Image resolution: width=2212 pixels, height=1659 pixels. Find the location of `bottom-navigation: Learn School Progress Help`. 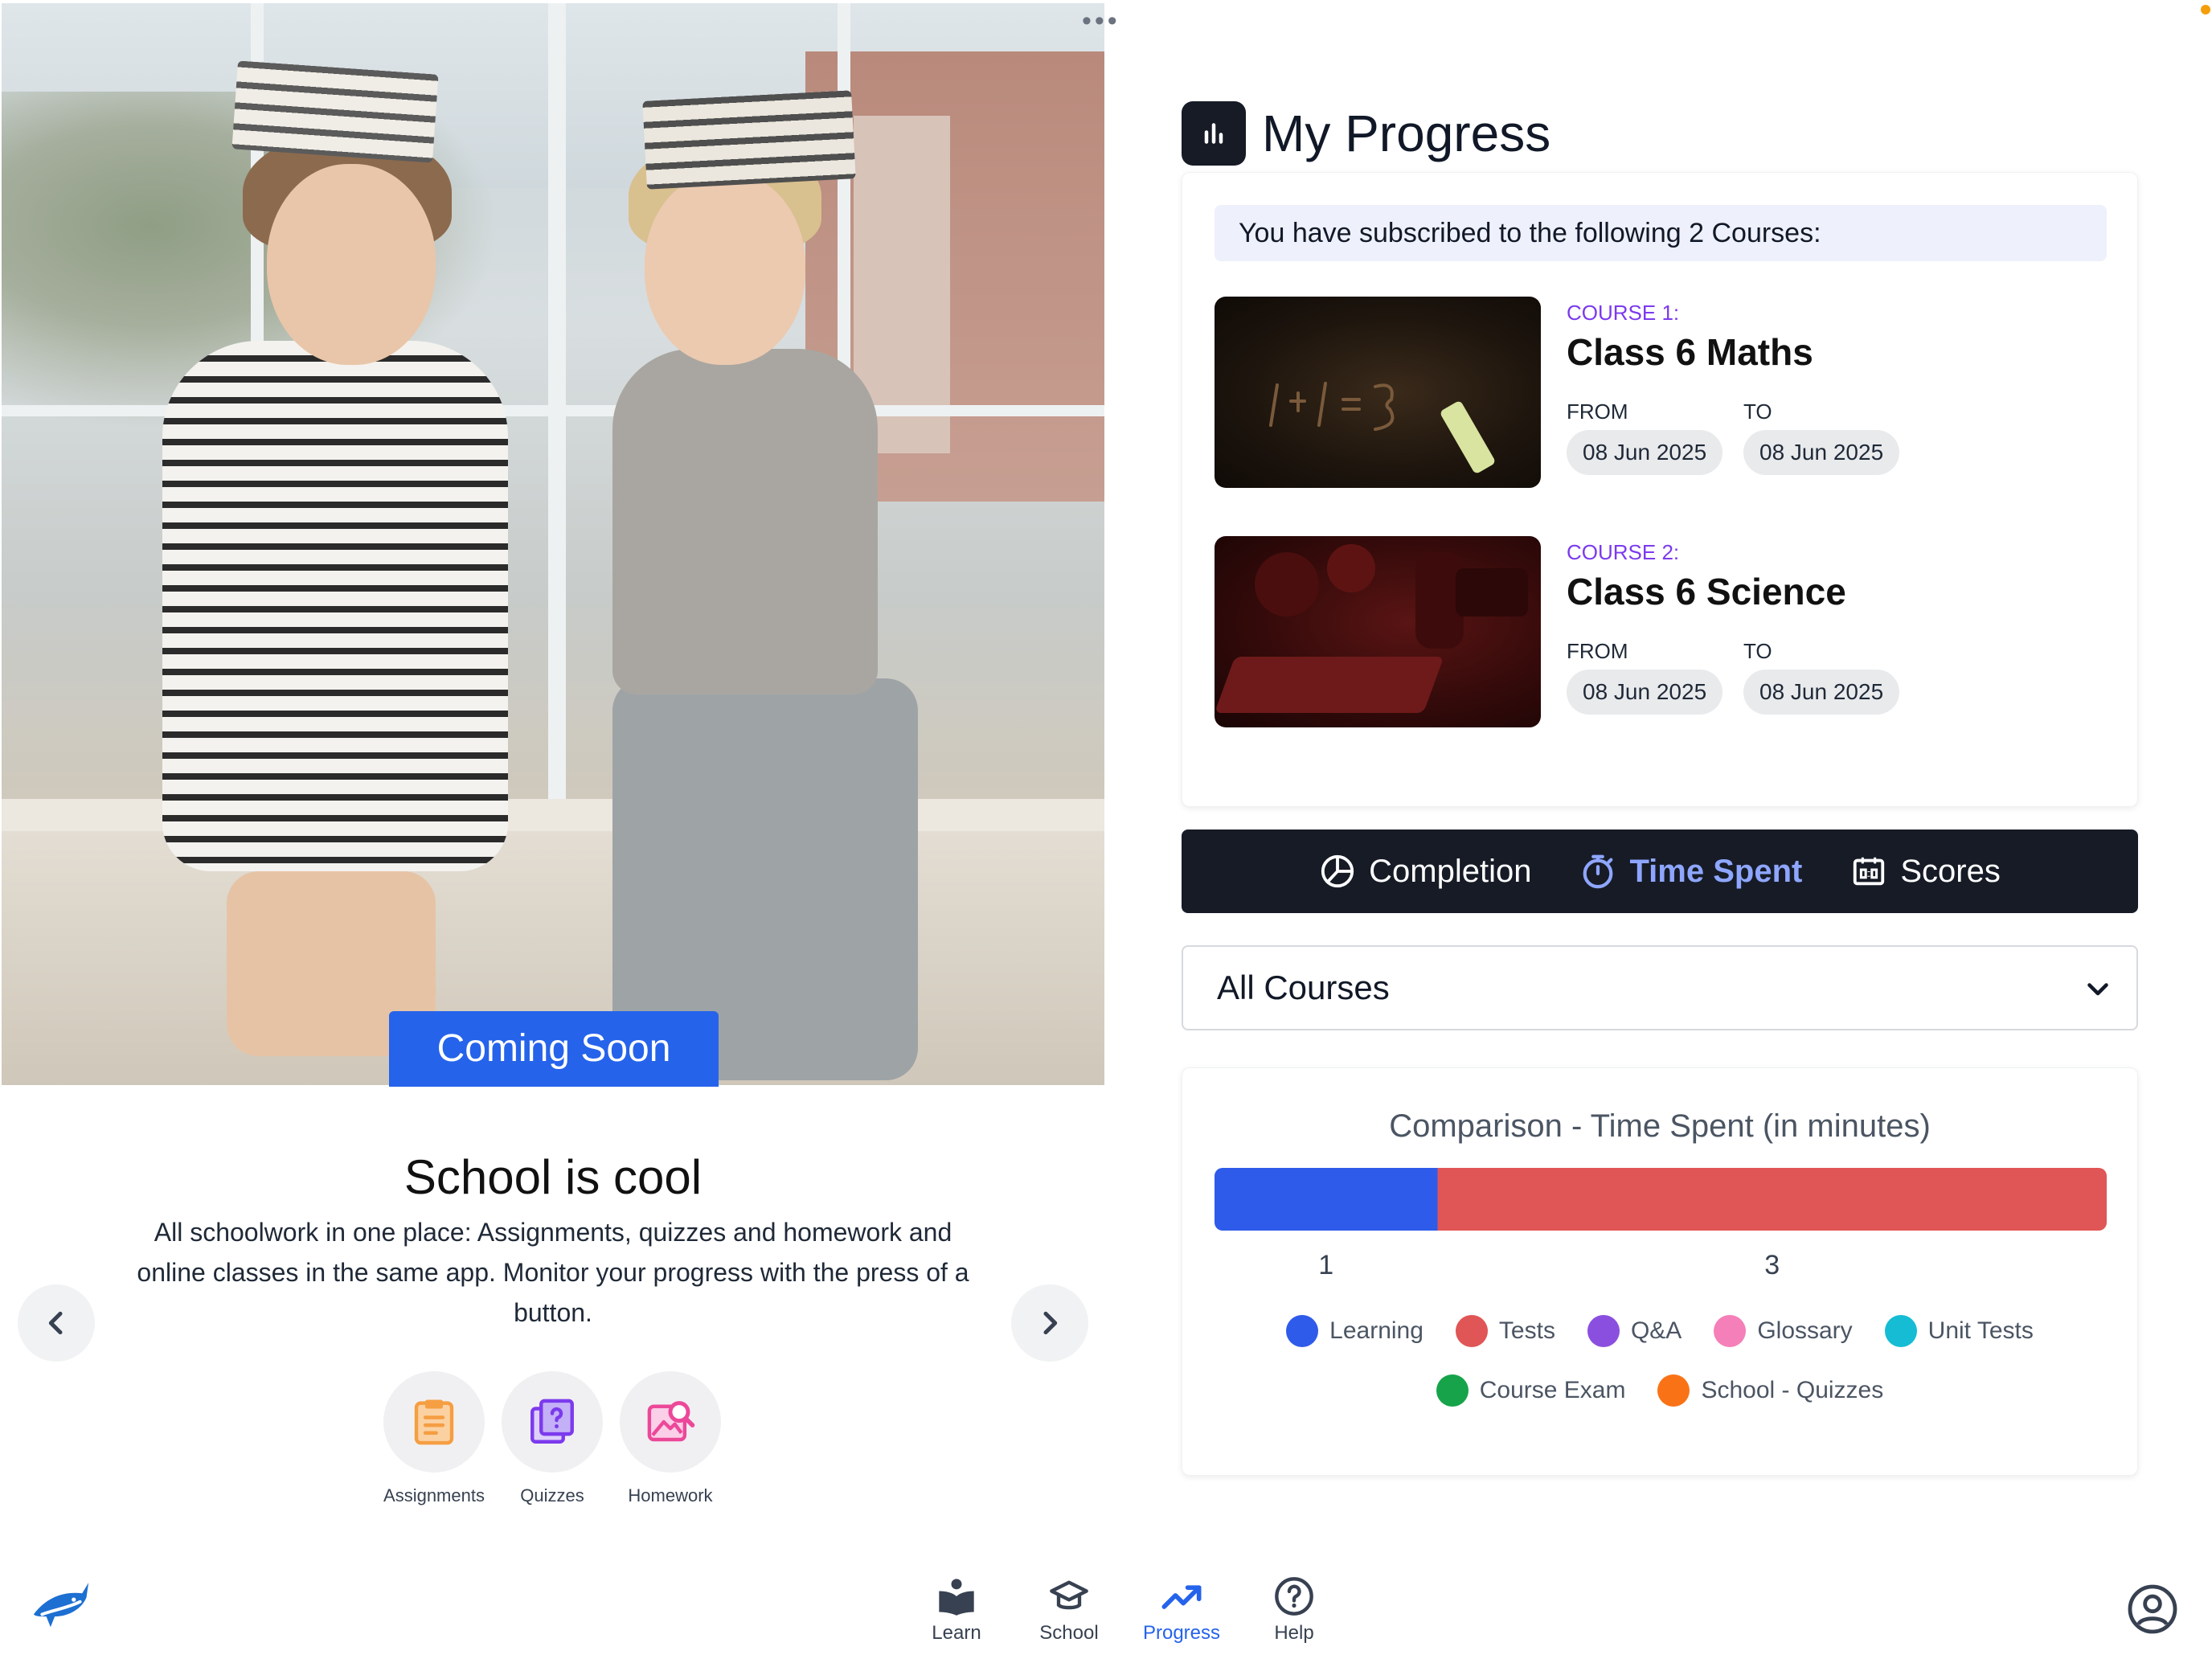

bottom-navigation: Learn School Progress Help is located at coordinates (1125, 1615).